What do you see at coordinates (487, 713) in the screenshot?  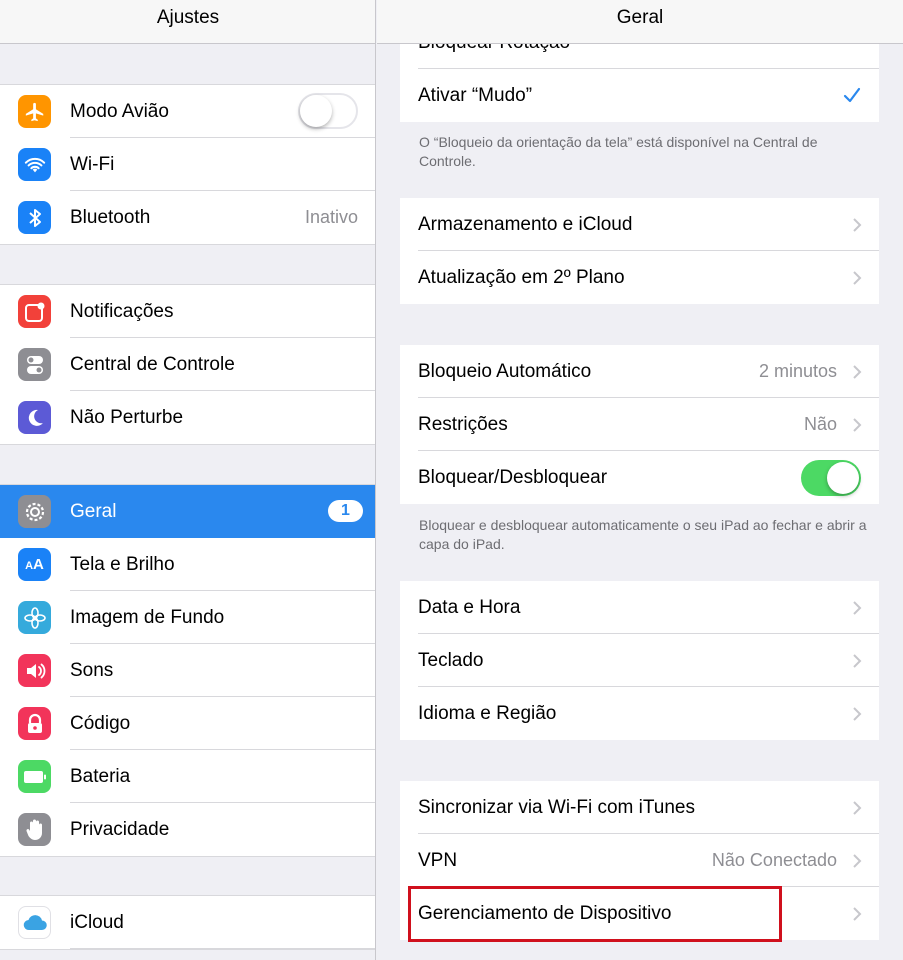 I see `row-label: Idioma e Região` at bounding box center [487, 713].